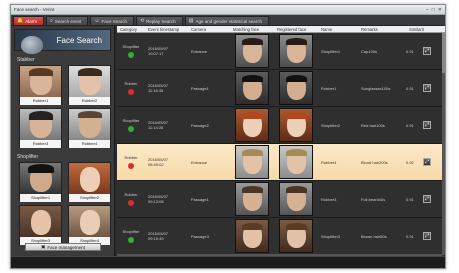 The width and height of the screenshot is (459, 273). I want to click on tab-alarm: 🔔 Alarm, so click(28, 20).